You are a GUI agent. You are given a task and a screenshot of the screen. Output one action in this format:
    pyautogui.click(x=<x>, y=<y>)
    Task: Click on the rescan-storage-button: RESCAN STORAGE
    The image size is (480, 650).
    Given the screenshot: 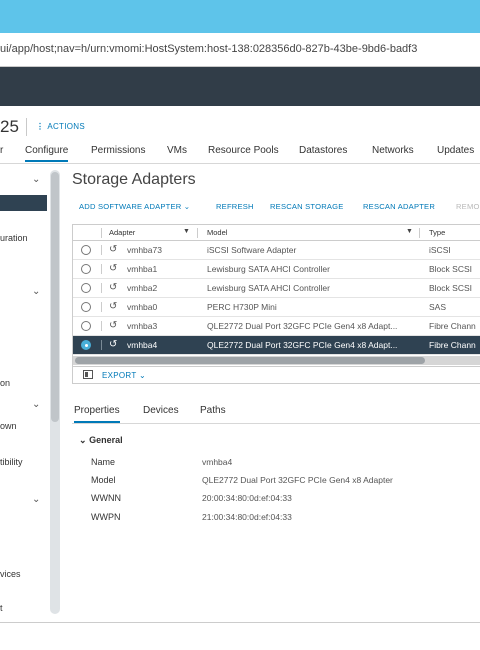 What is the action you would take?
    pyautogui.click(x=307, y=206)
    